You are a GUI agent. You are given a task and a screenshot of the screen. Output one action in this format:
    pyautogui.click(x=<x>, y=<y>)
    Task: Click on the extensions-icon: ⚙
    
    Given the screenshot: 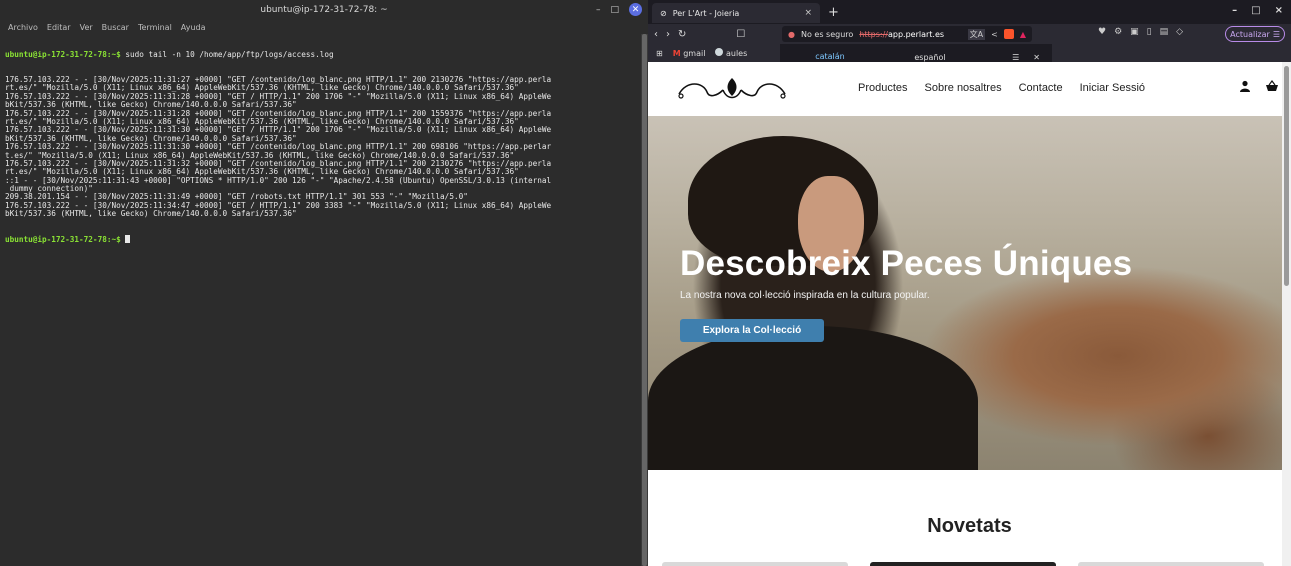 What is the action you would take?
    pyautogui.click(x=1118, y=32)
    